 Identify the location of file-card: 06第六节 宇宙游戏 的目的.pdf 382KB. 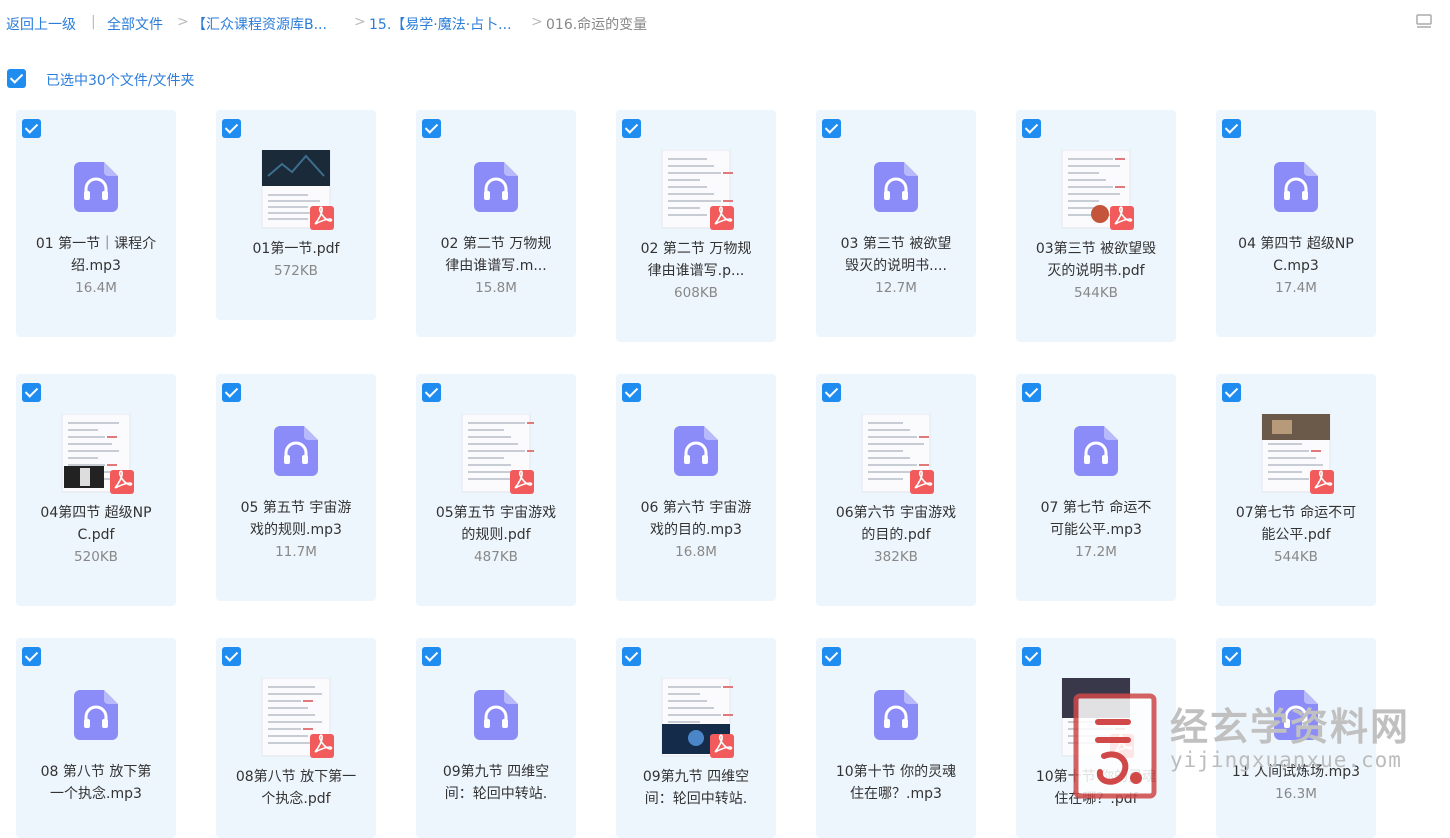
(896, 490).